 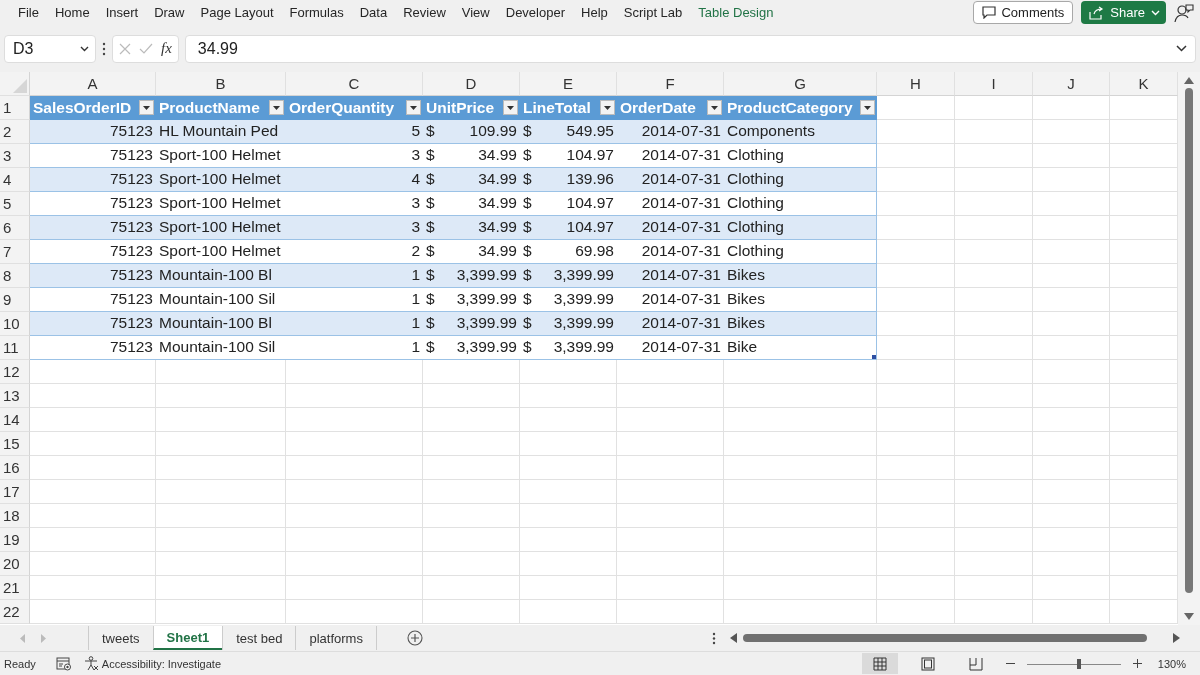 I want to click on column-header: E, so click(x=568, y=83).